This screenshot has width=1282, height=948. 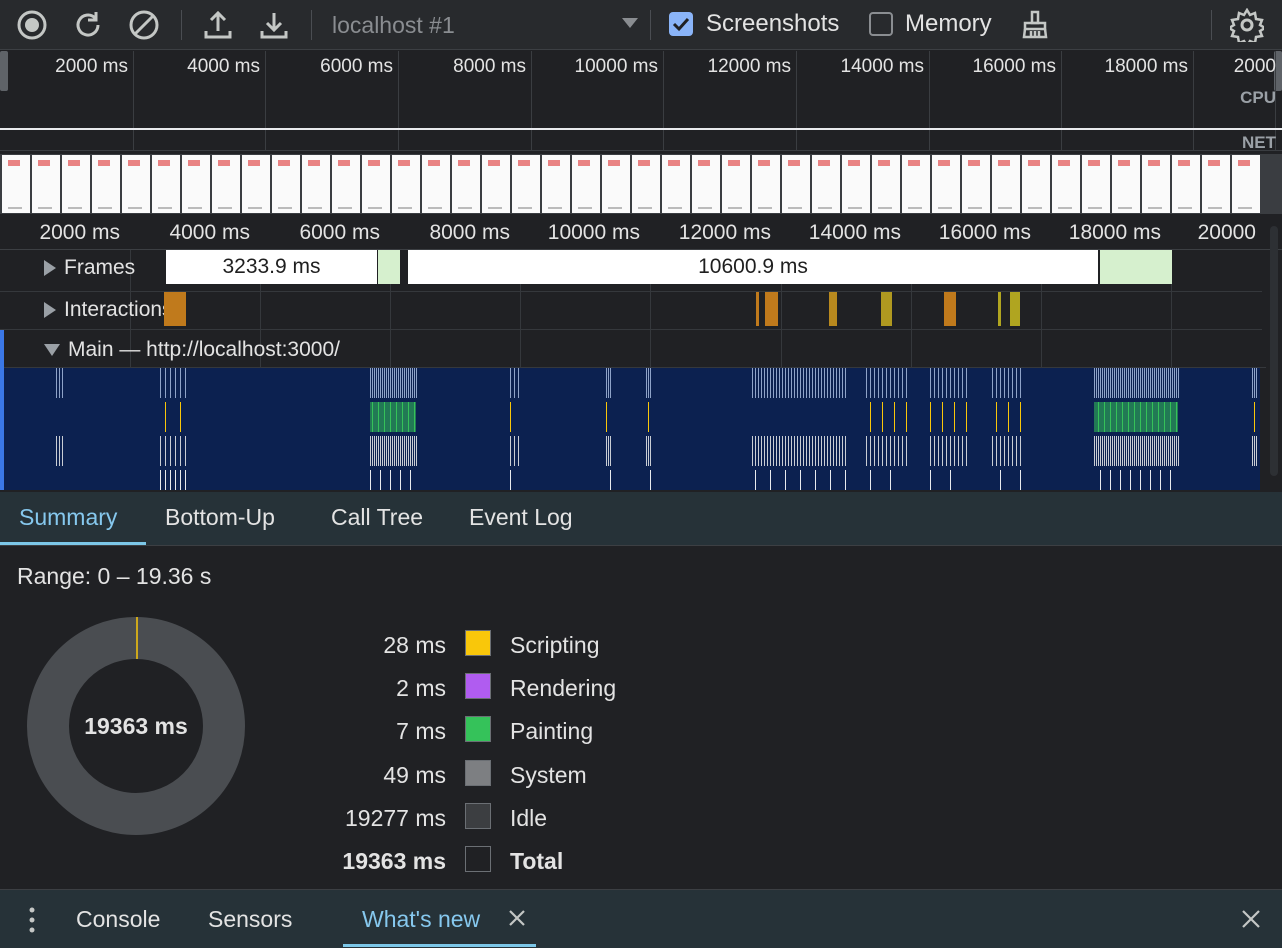 What do you see at coordinates (250, 919) in the screenshot?
I see `drawer-tab-sensors: Sensors` at bounding box center [250, 919].